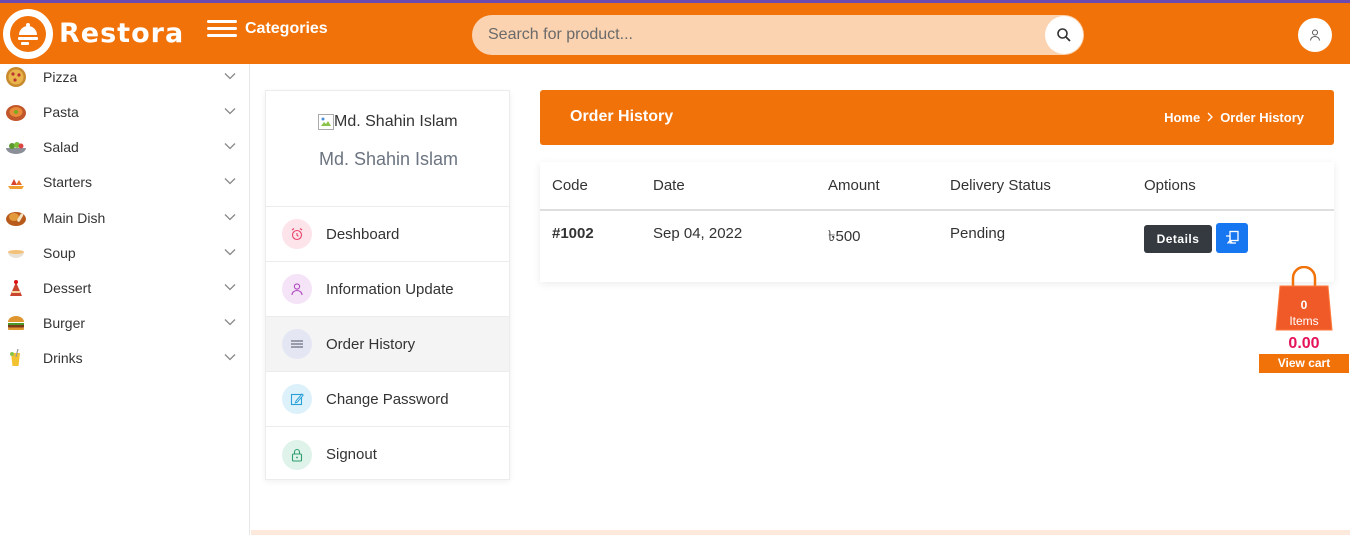  I want to click on drinks-icon, so click(16, 358).